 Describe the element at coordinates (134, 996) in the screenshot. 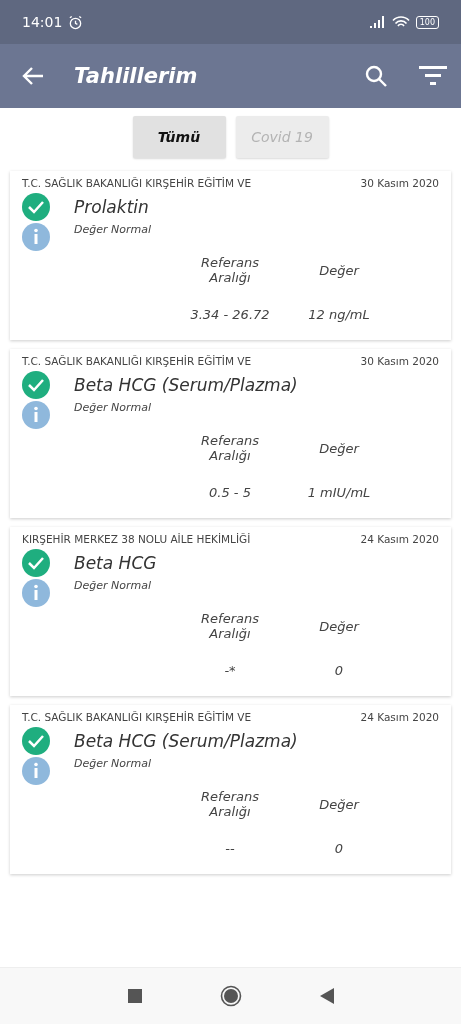

I see `recents-button` at that location.